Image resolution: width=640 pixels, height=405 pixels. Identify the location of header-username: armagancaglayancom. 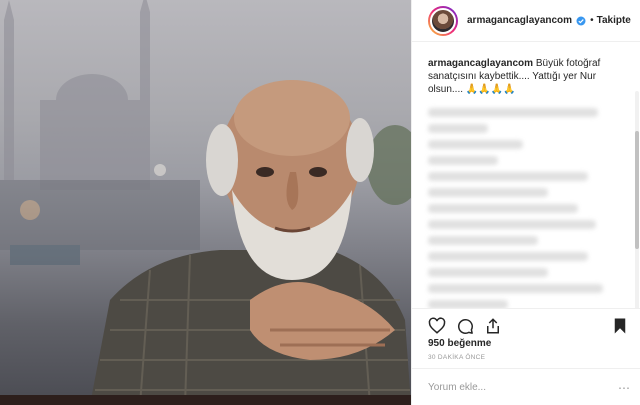
(519, 20).